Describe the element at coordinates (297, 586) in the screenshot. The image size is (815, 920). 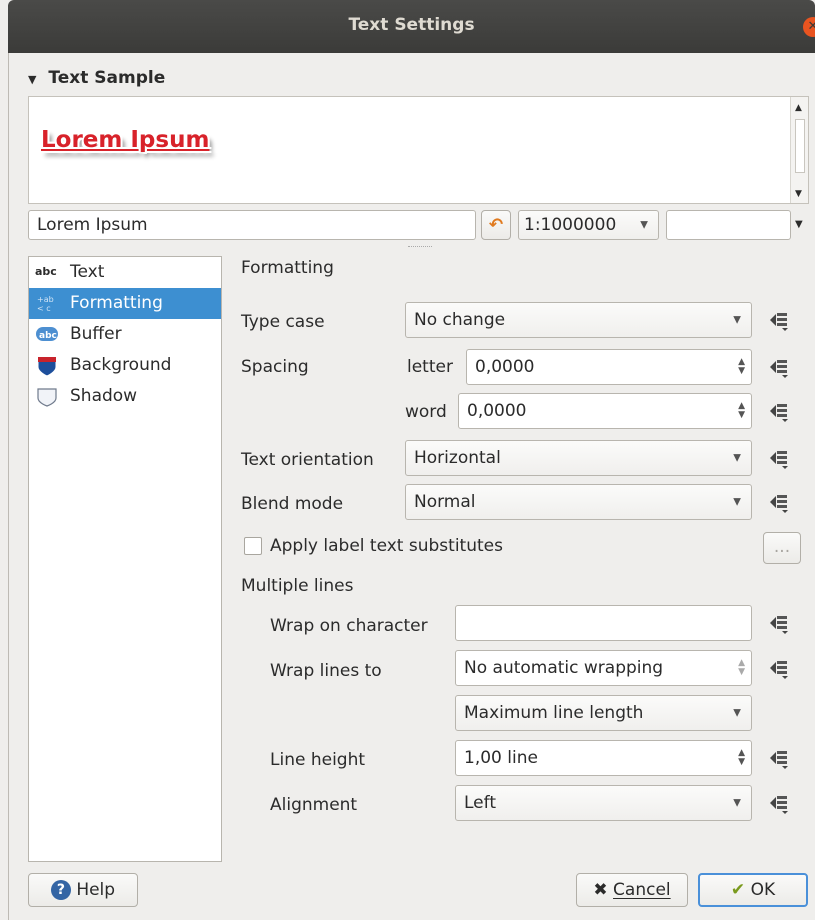
I see `multiple-lines-heading: Multiple lines` at that location.